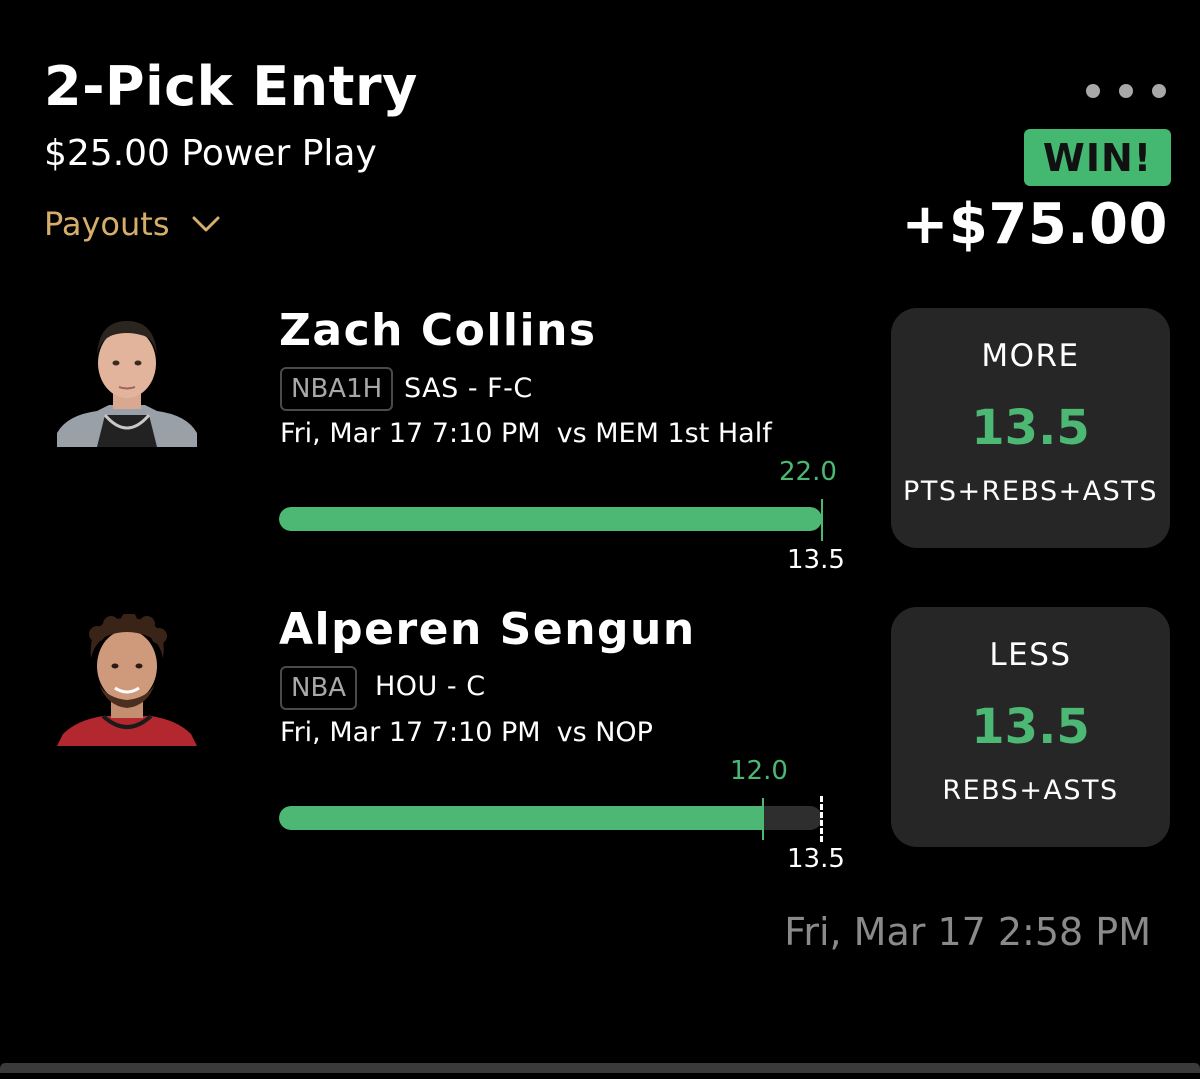  What do you see at coordinates (487, 629) in the screenshot?
I see `player-name: Alperen Sengun` at bounding box center [487, 629].